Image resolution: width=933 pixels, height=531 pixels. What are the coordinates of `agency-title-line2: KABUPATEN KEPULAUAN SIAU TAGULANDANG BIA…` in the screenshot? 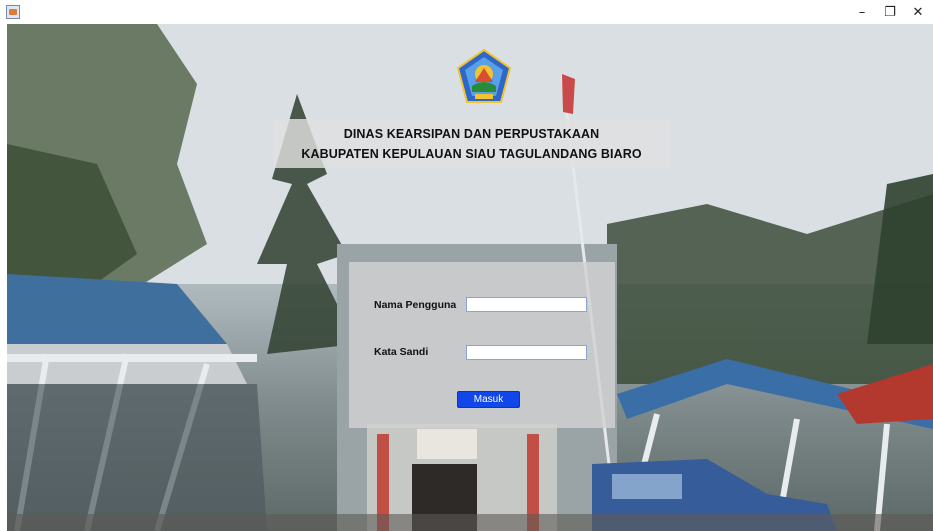 It's located at (471, 153).